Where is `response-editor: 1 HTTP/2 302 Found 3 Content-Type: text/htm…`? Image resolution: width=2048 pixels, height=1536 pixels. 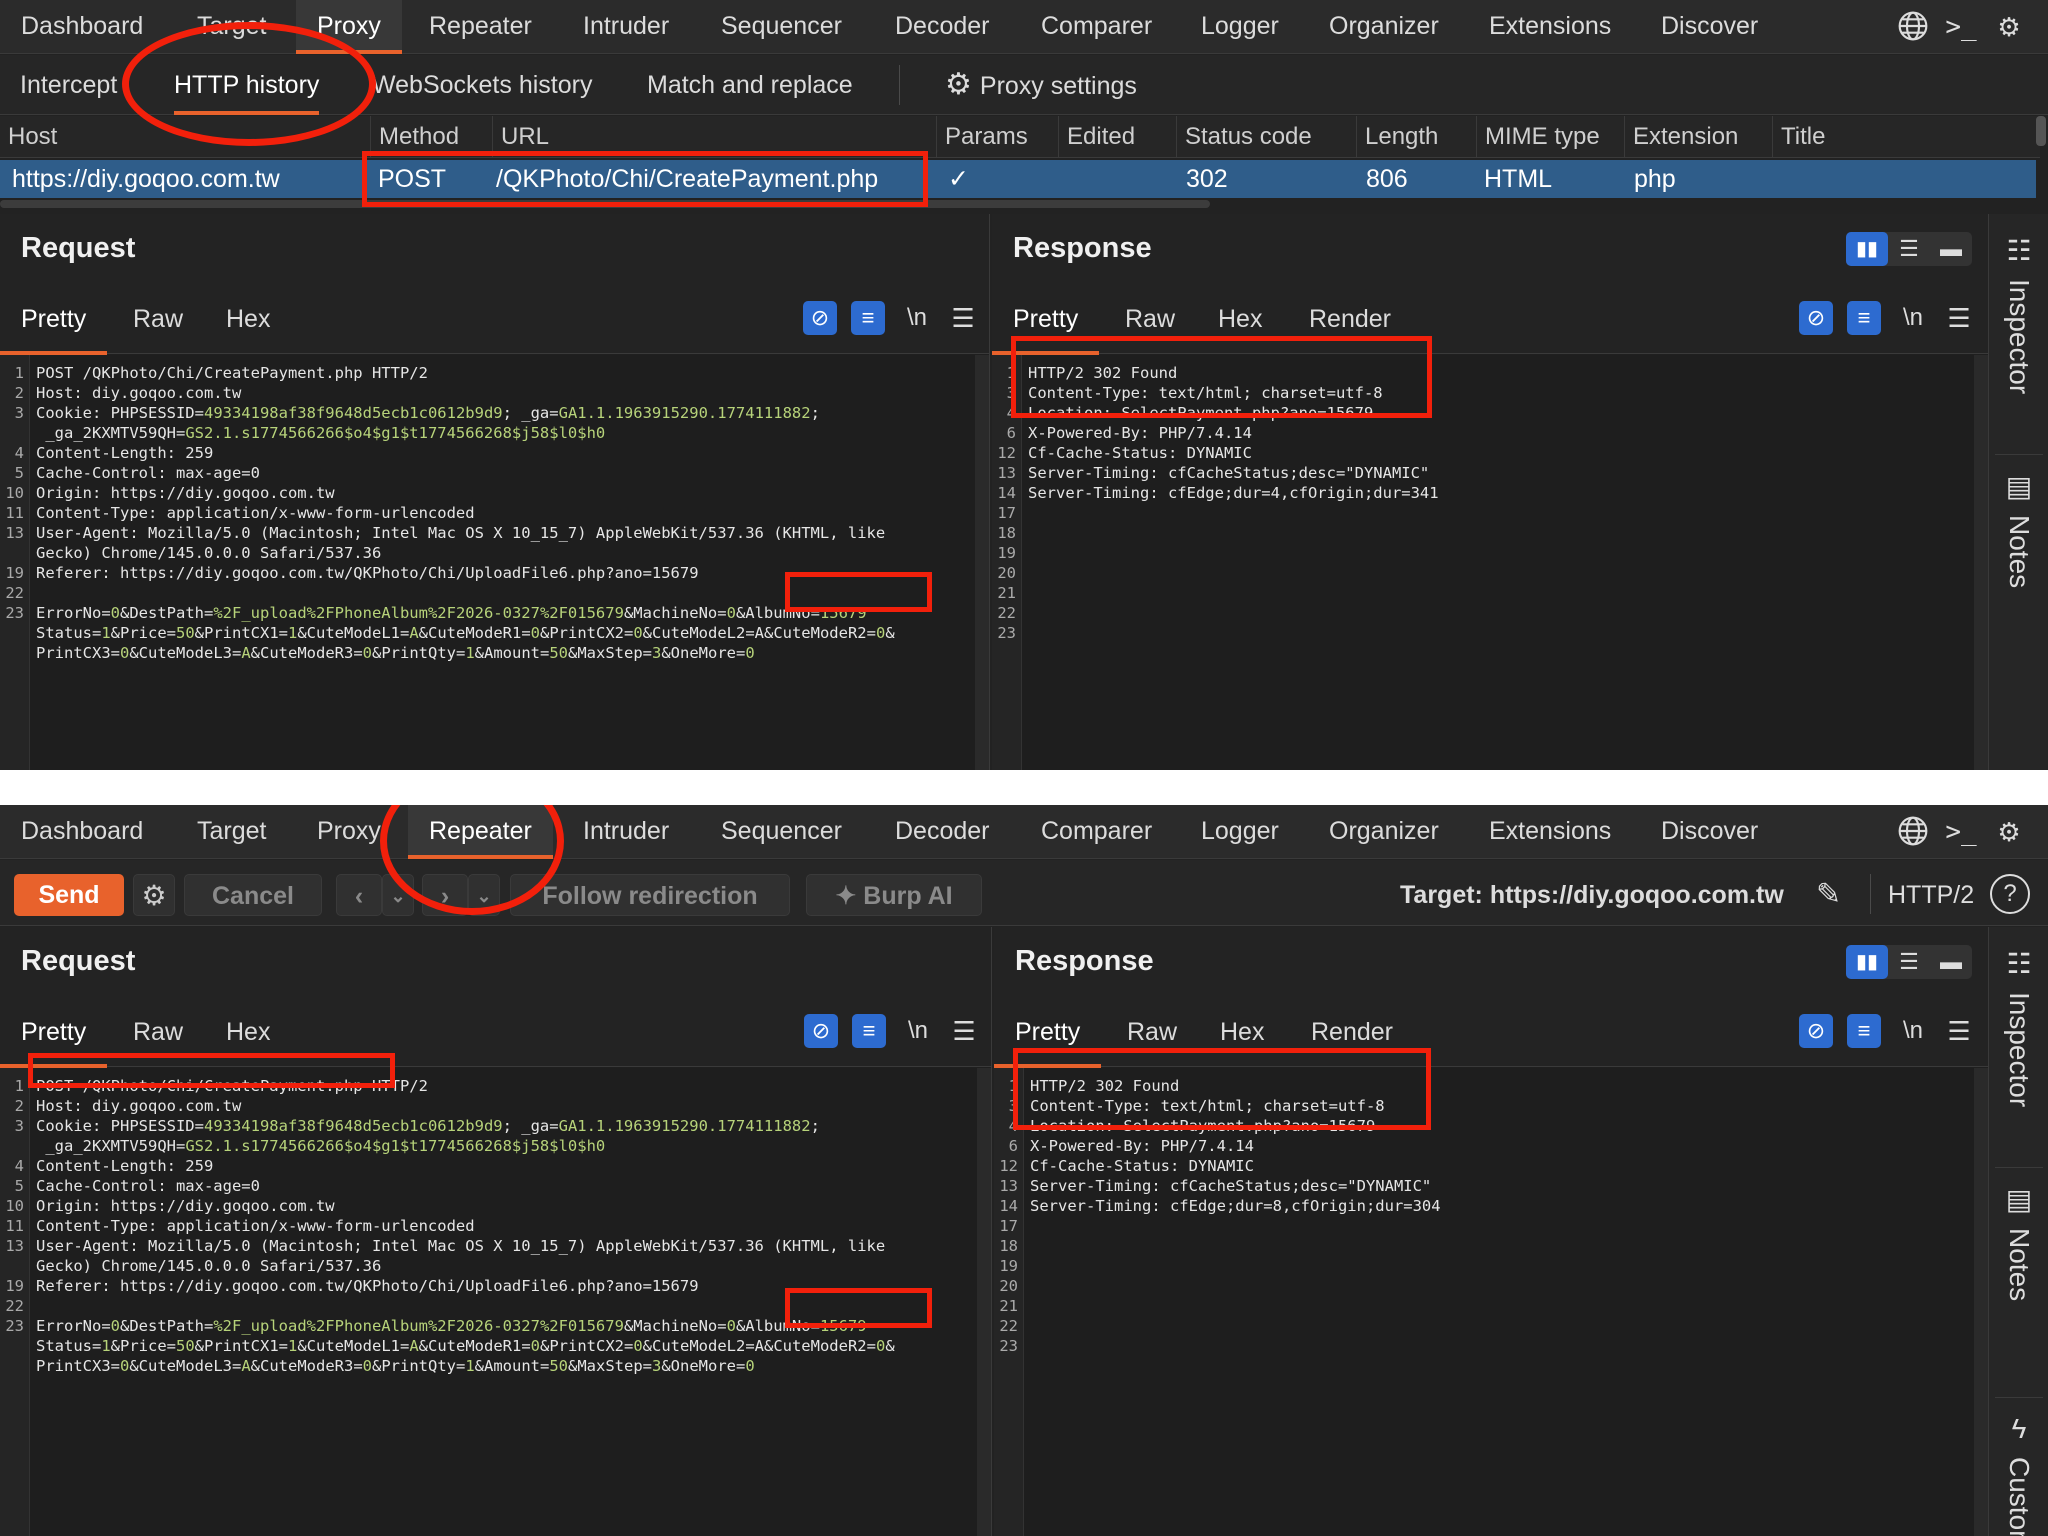 response-editor: 1 HTTP/2 302 Found 3 Content-Type: text/htm… is located at coordinates (1483, 562).